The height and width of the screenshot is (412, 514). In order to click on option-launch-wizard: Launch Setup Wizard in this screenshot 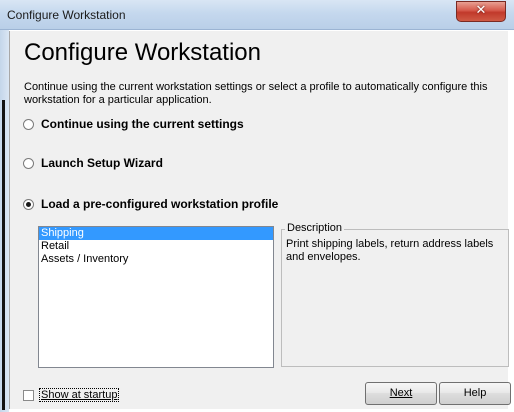, I will do `click(93, 163)`.